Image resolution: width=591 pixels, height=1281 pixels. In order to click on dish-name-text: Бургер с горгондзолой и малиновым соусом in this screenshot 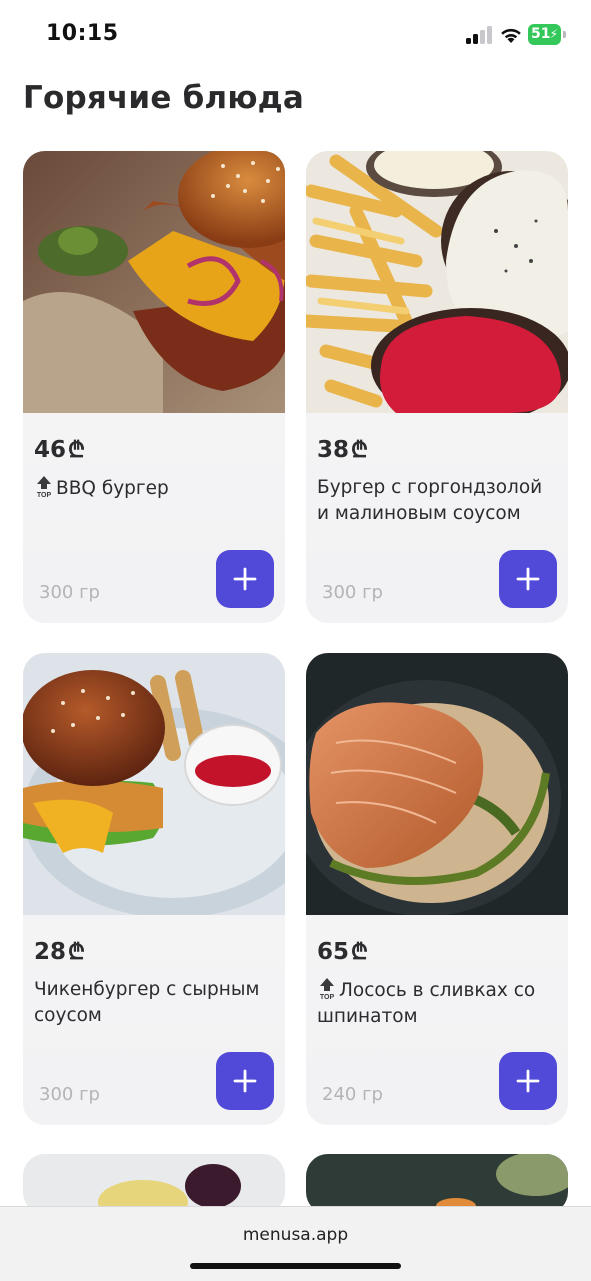, I will do `click(430, 500)`.